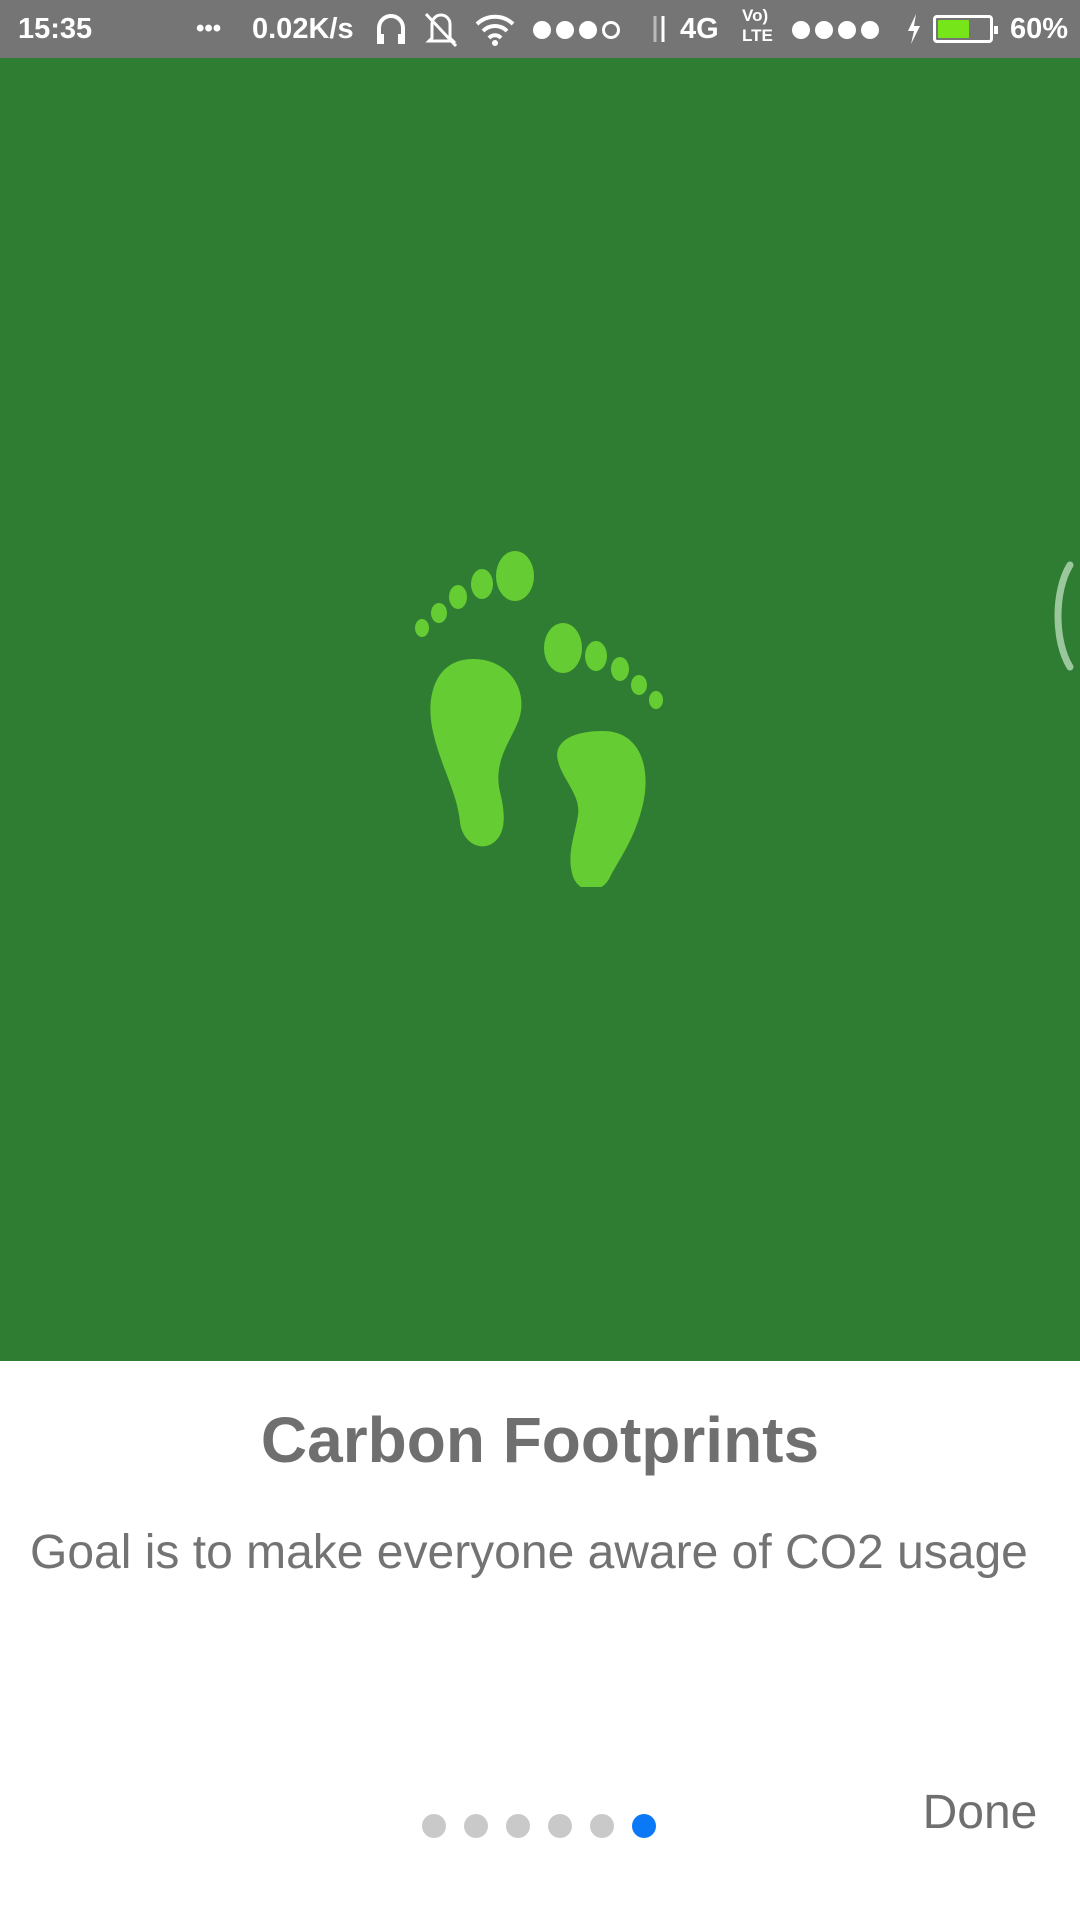 The width and height of the screenshot is (1080, 1920). Describe the element at coordinates (540, 1440) in the screenshot. I see `slide-title: Carbon Footprints` at that location.